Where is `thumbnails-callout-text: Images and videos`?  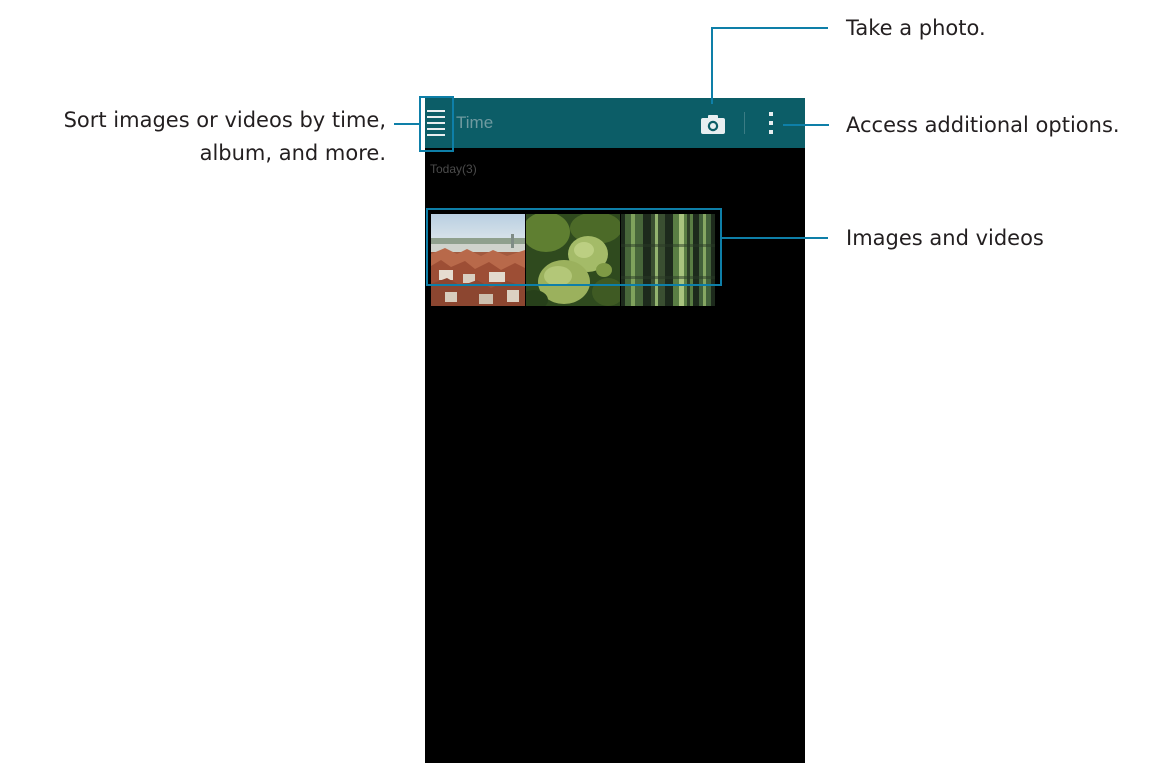 thumbnails-callout-text: Images and videos is located at coordinates (945, 238).